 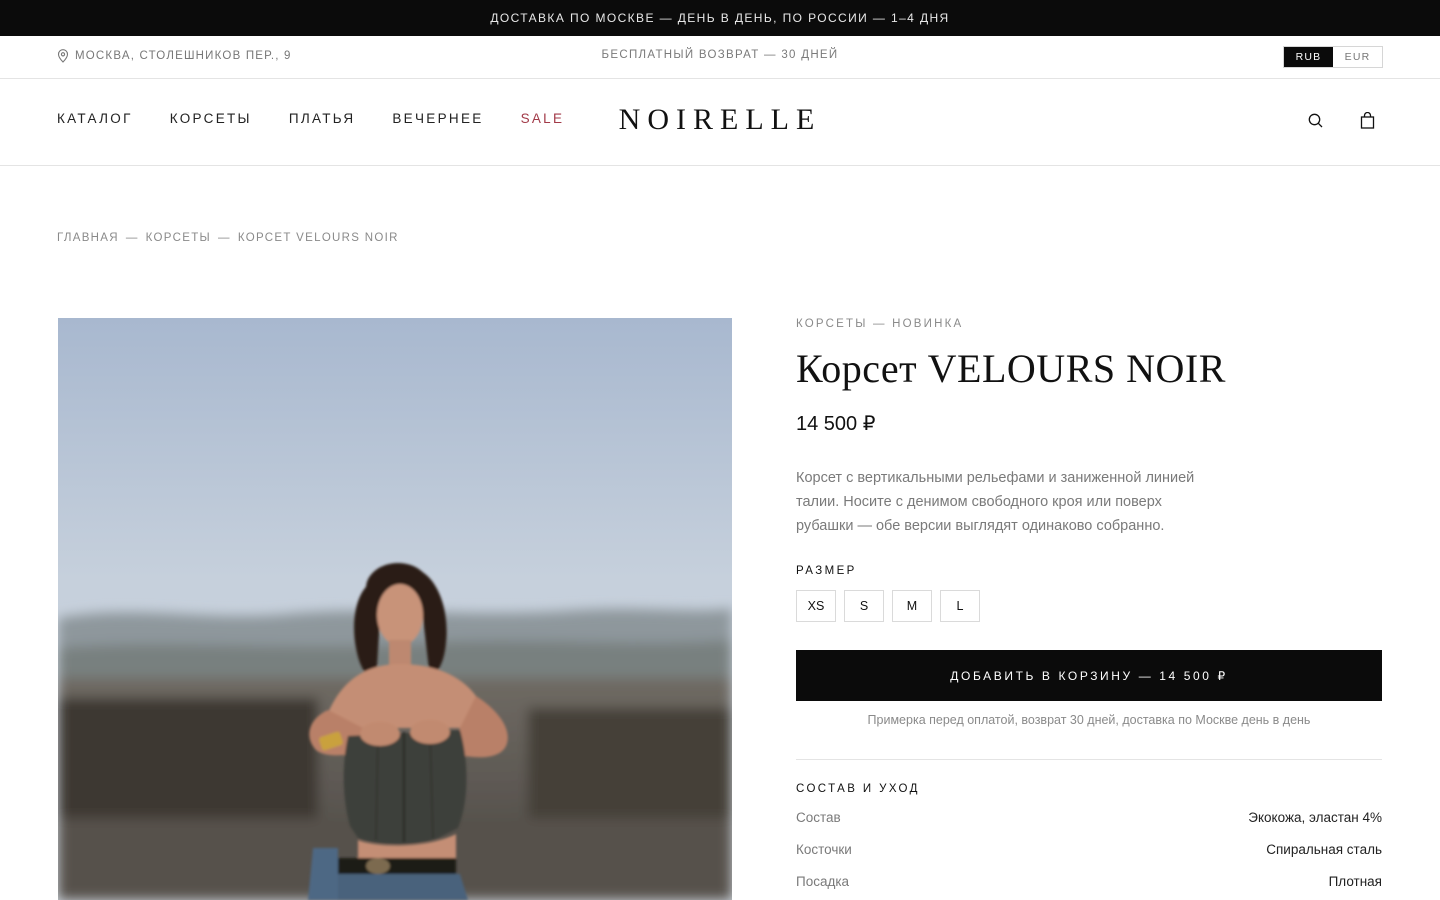 What do you see at coordinates (1341, 120) in the screenshot?
I see `header-icons` at bounding box center [1341, 120].